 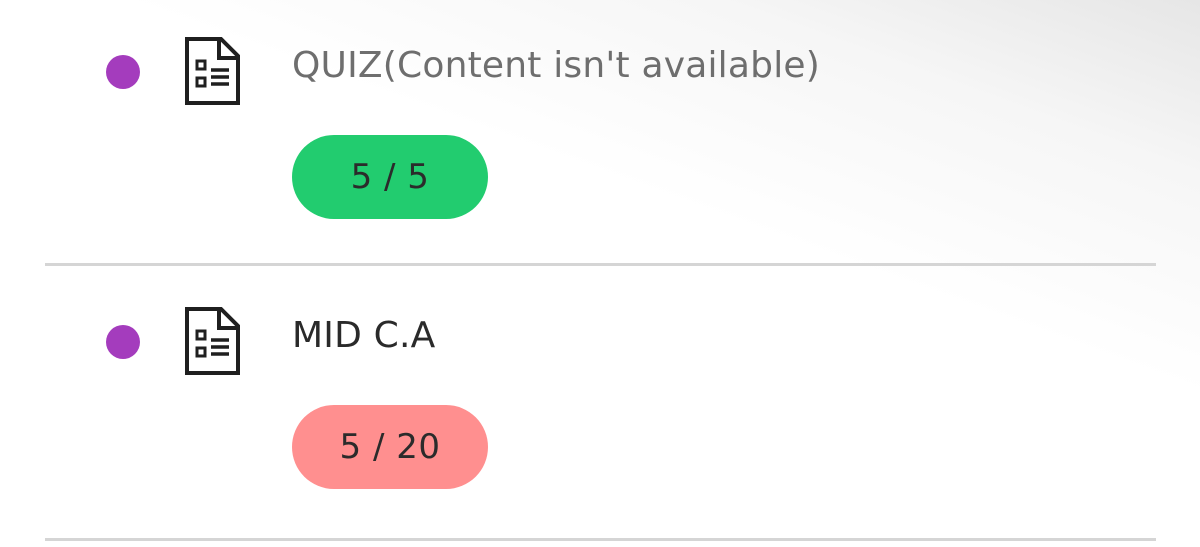 I want to click on assessment-title: QUIZ(Content isn't available), so click(x=556, y=65).